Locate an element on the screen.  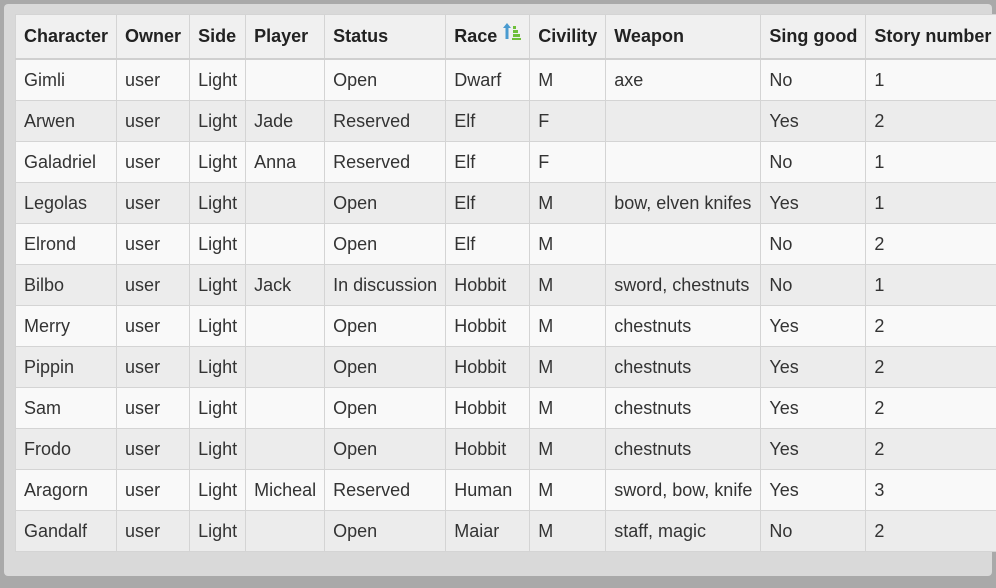
cell-character: Sam is located at coordinates (66, 408).